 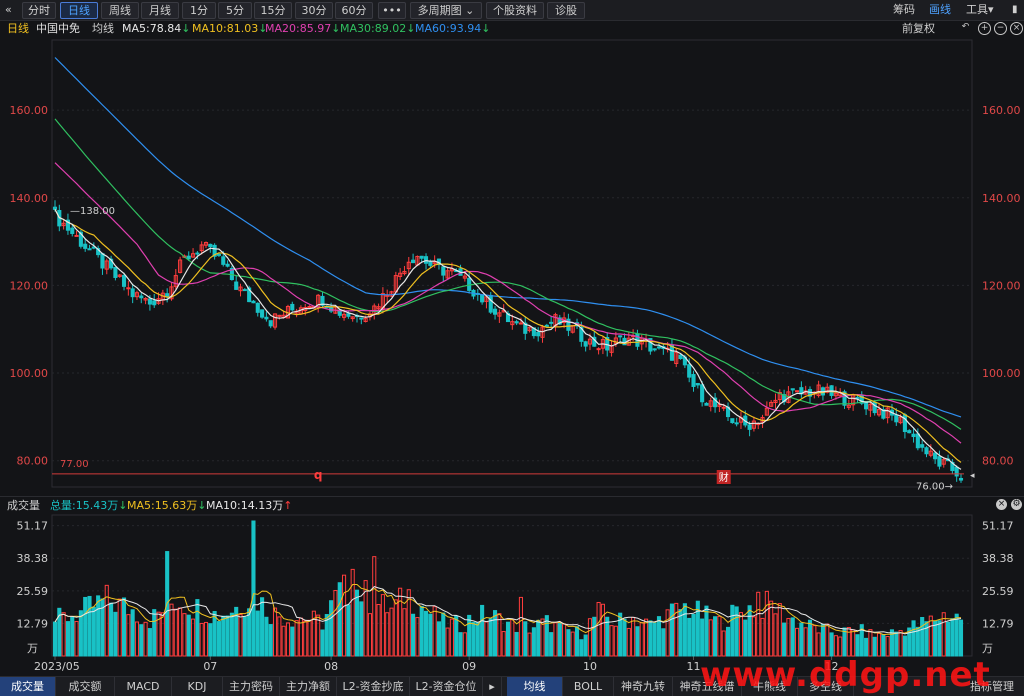 I want to click on tab-period-weekly: 周线, so click(x=120, y=10).